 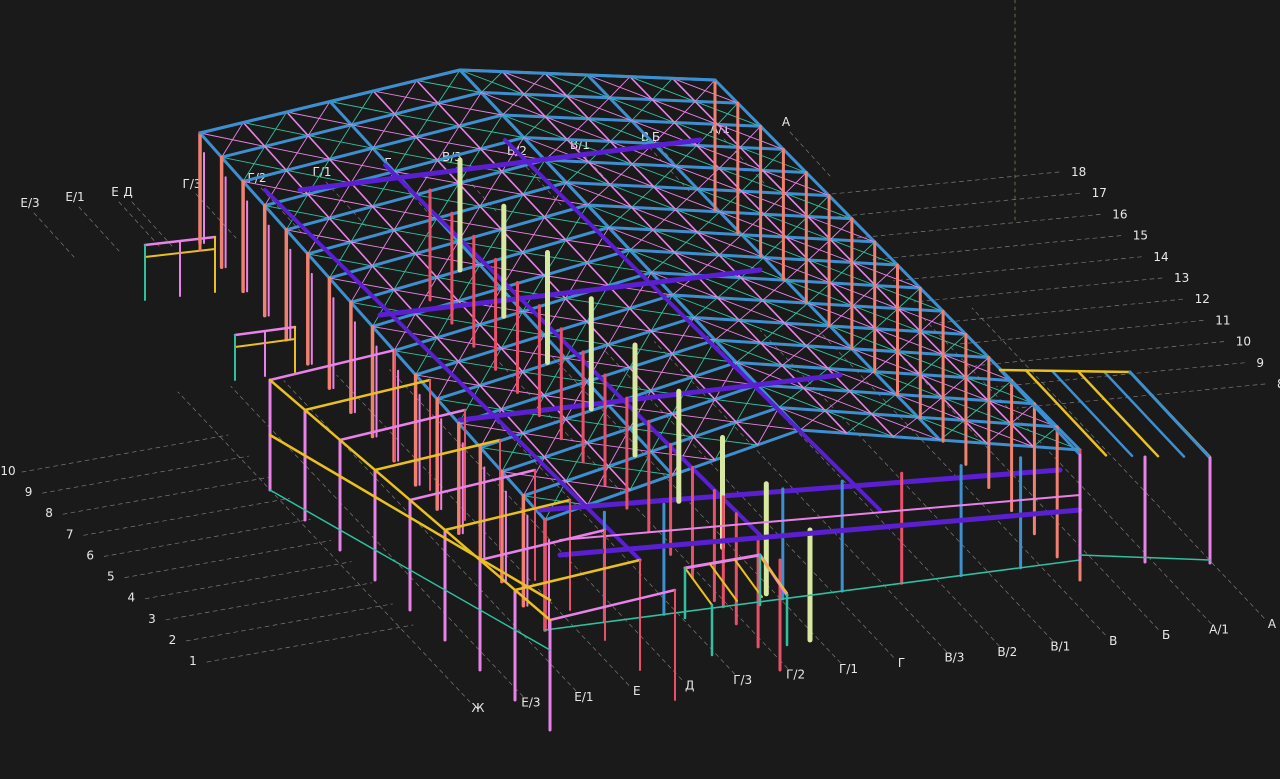 What do you see at coordinates (786, 122) in the screenshot?
I see `axis-label-top: А` at bounding box center [786, 122].